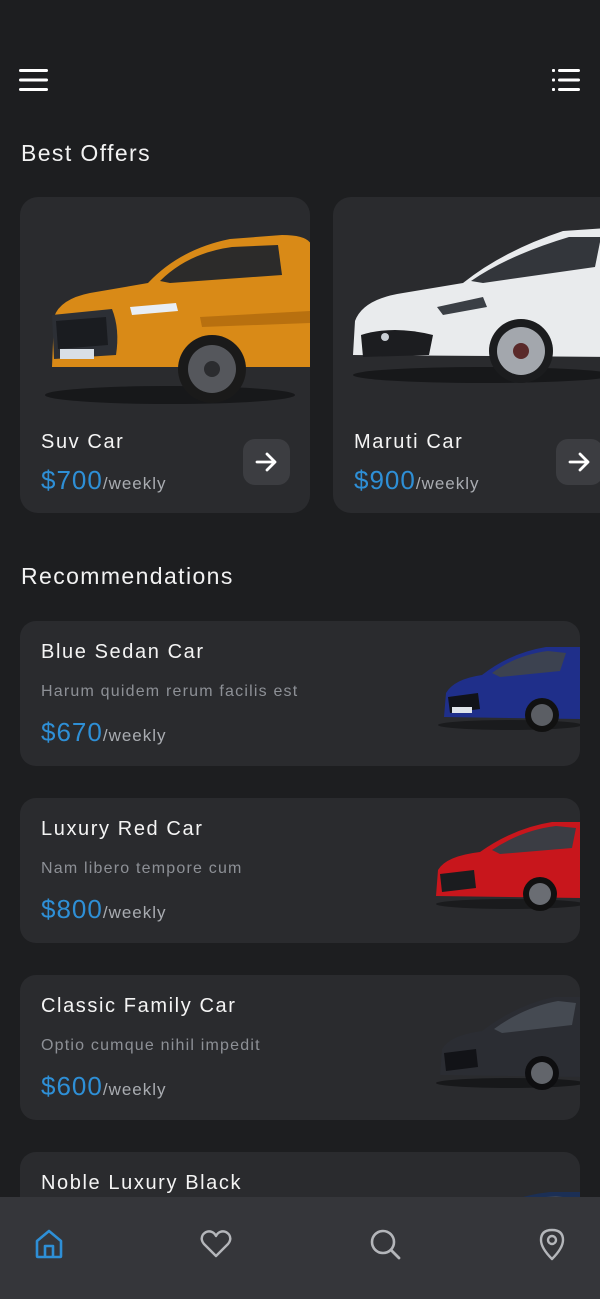 The height and width of the screenshot is (1299, 600). What do you see at coordinates (122, 829) in the screenshot?
I see `car-name: Luxury Red Car` at bounding box center [122, 829].